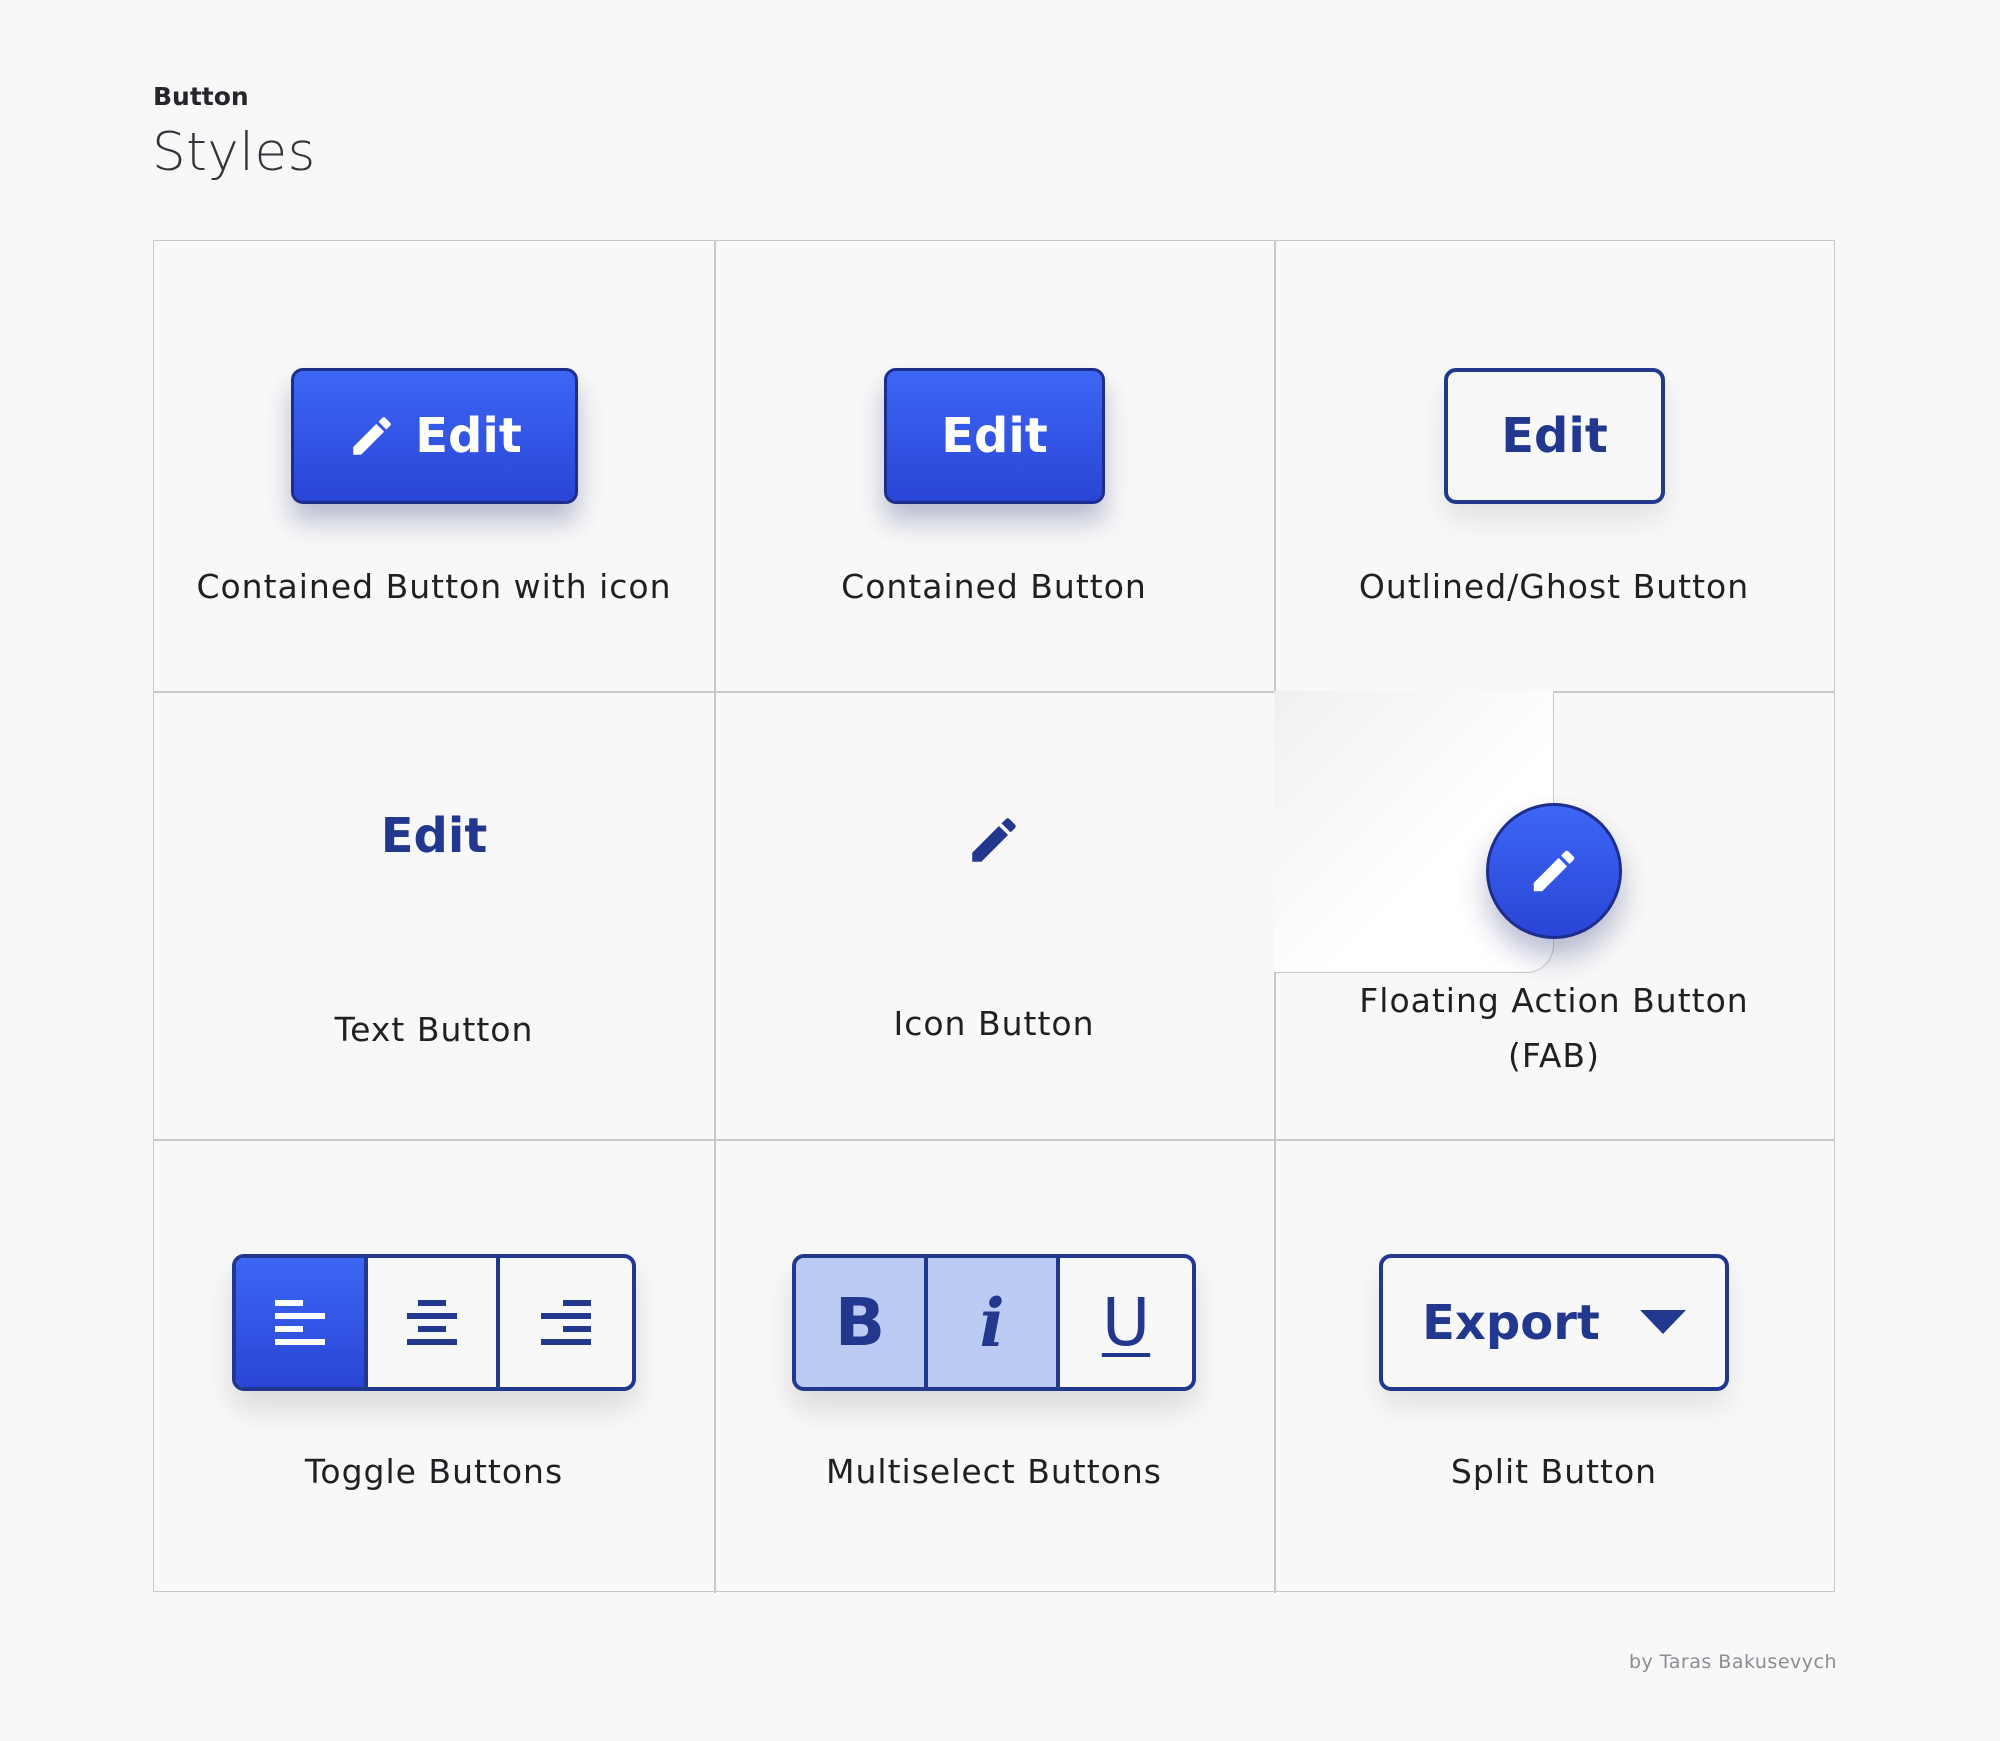  Describe the element at coordinates (994, 1471) in the screenshot. I see `caption: Multiselect Buttons` at that location.